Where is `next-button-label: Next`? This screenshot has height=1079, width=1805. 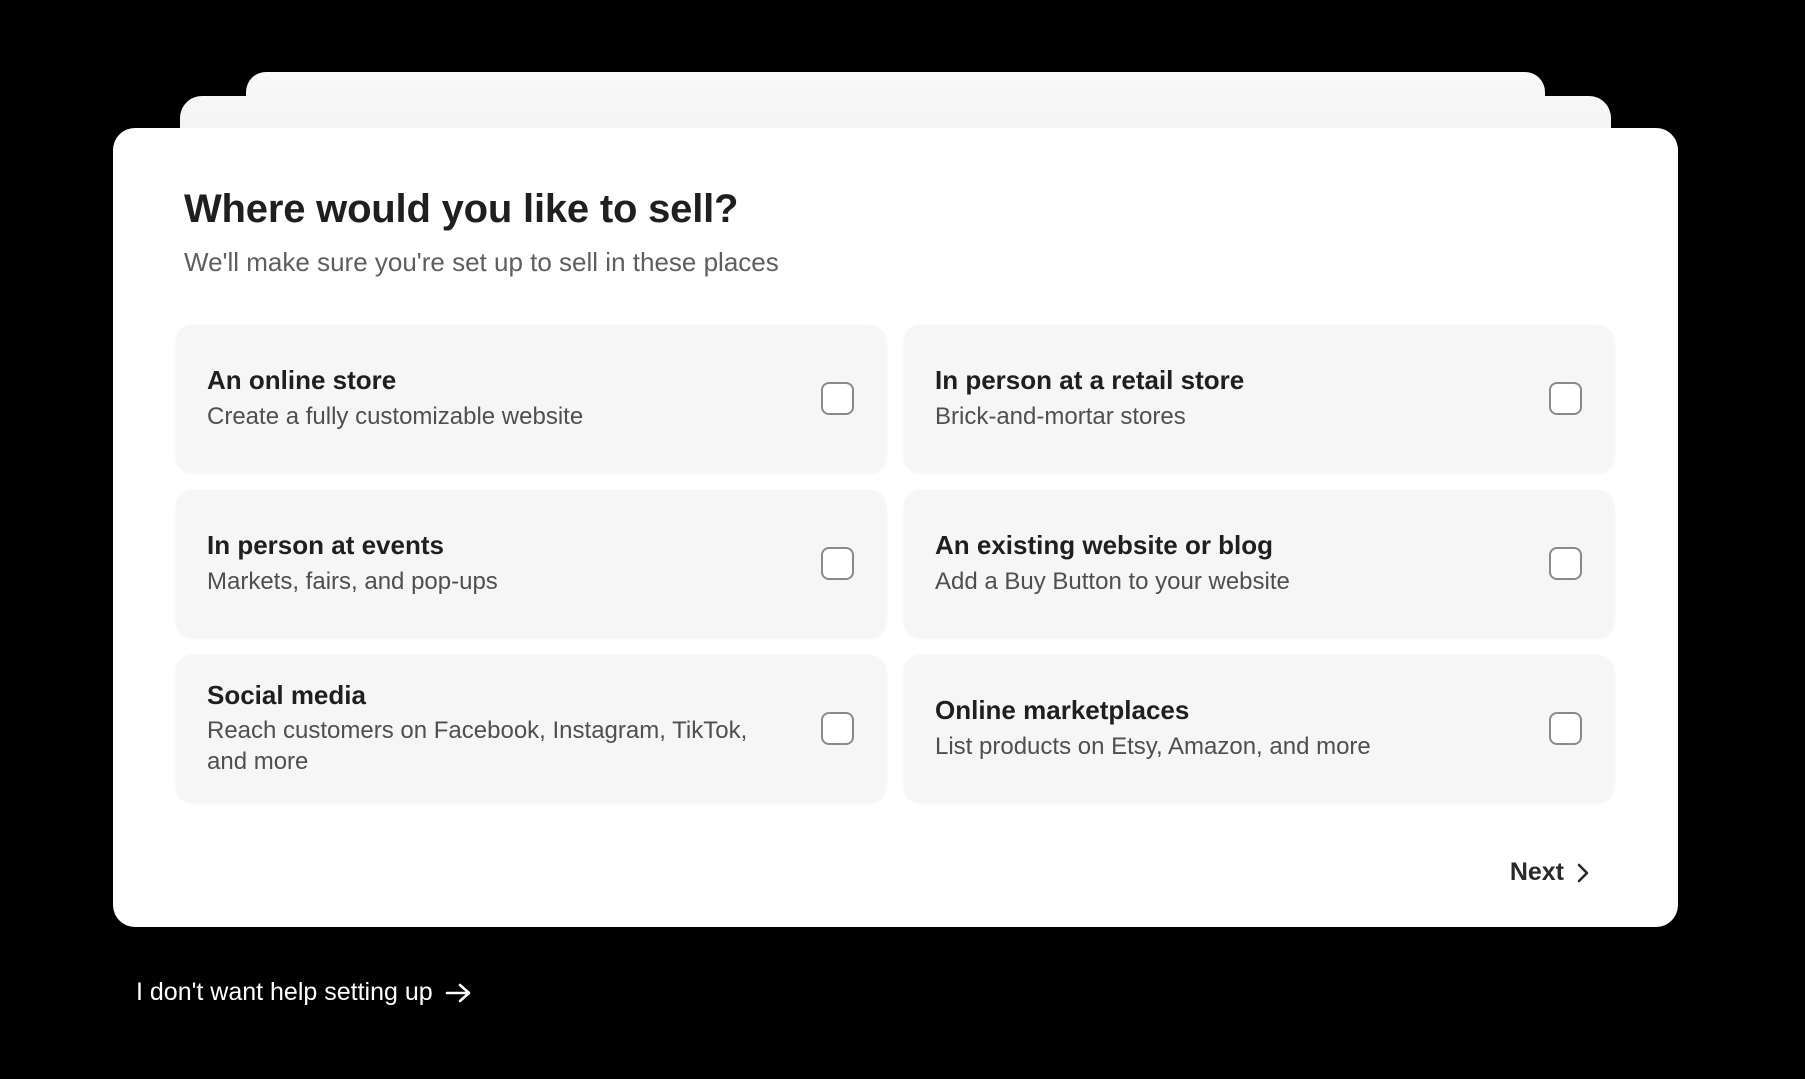 next-button-label: Next is located at coordinates (1536, 872).